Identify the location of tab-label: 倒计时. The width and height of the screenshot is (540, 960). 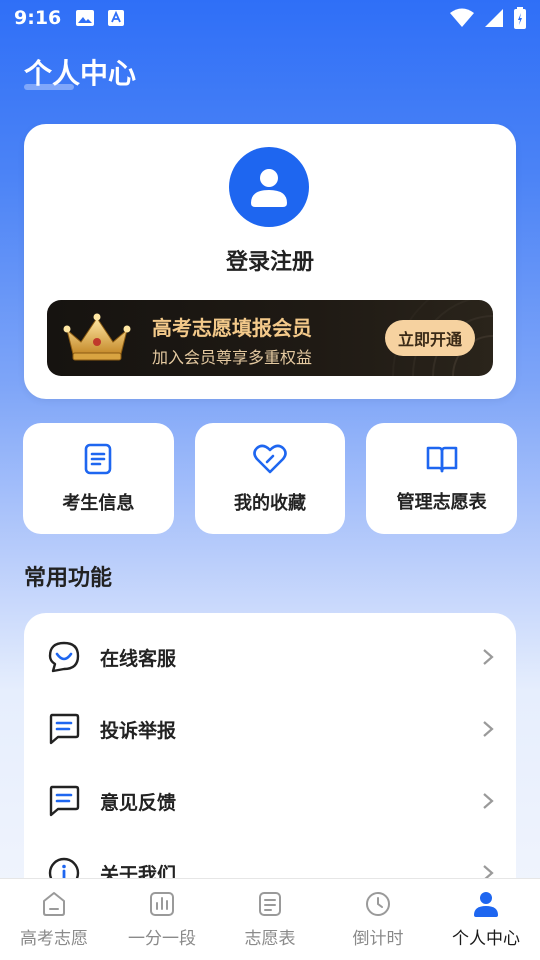
(378, 939).